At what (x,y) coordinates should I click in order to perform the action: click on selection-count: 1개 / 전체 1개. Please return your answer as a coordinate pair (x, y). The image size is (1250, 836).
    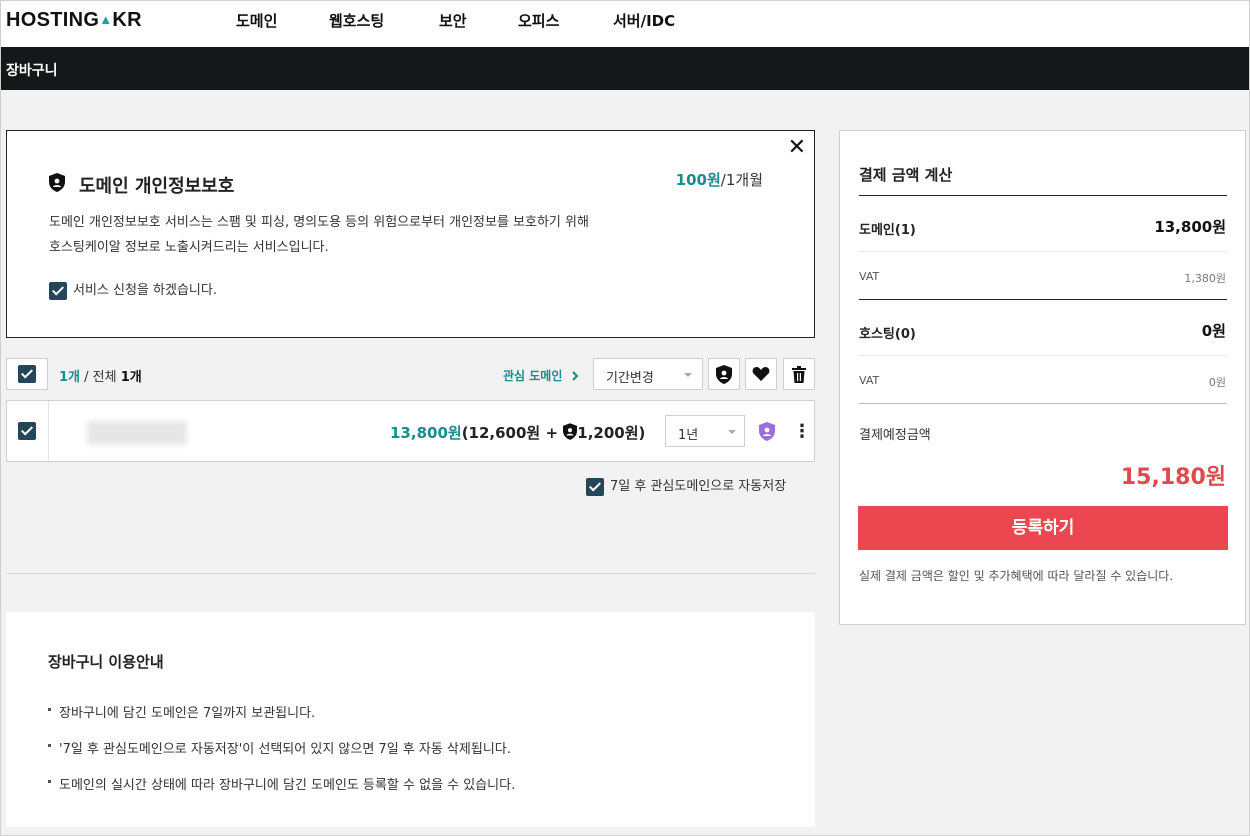
    Looking at the image, I should click on (100, 377).